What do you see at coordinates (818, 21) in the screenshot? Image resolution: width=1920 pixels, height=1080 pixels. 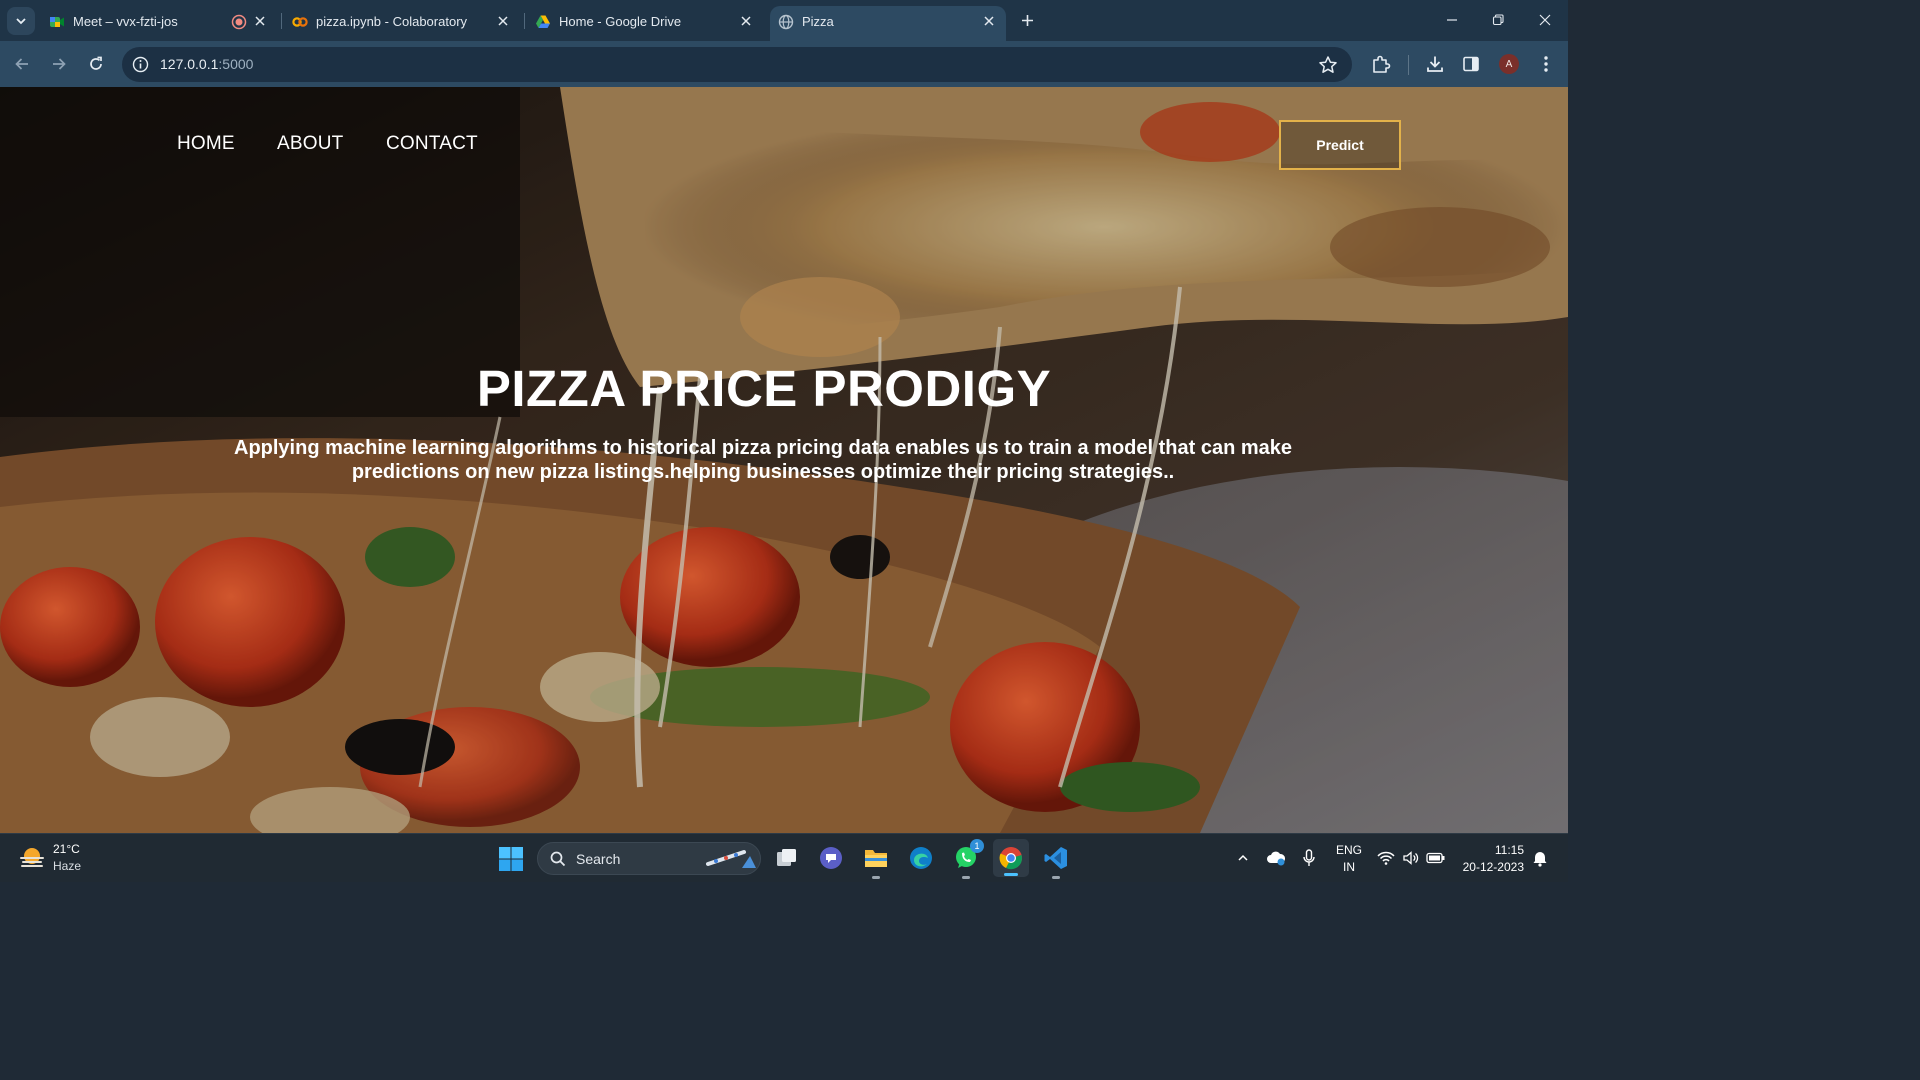 I see `tab-title: Pizza` at bounding box center [818, 21].